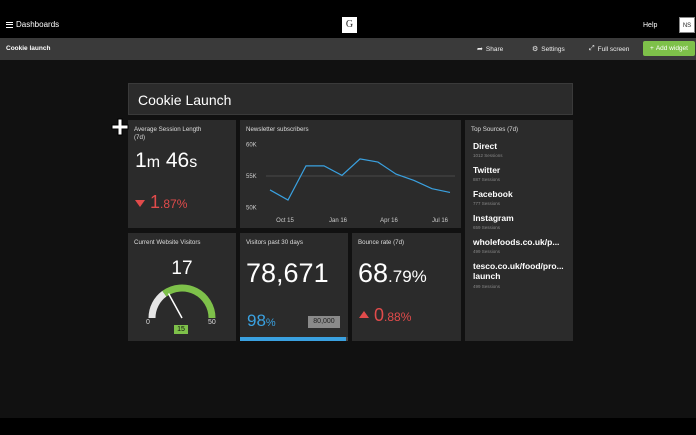 Image resolution: width=696 pixels, height=435 pixels. I want to click on percent-value: 98, so click(256, 320).